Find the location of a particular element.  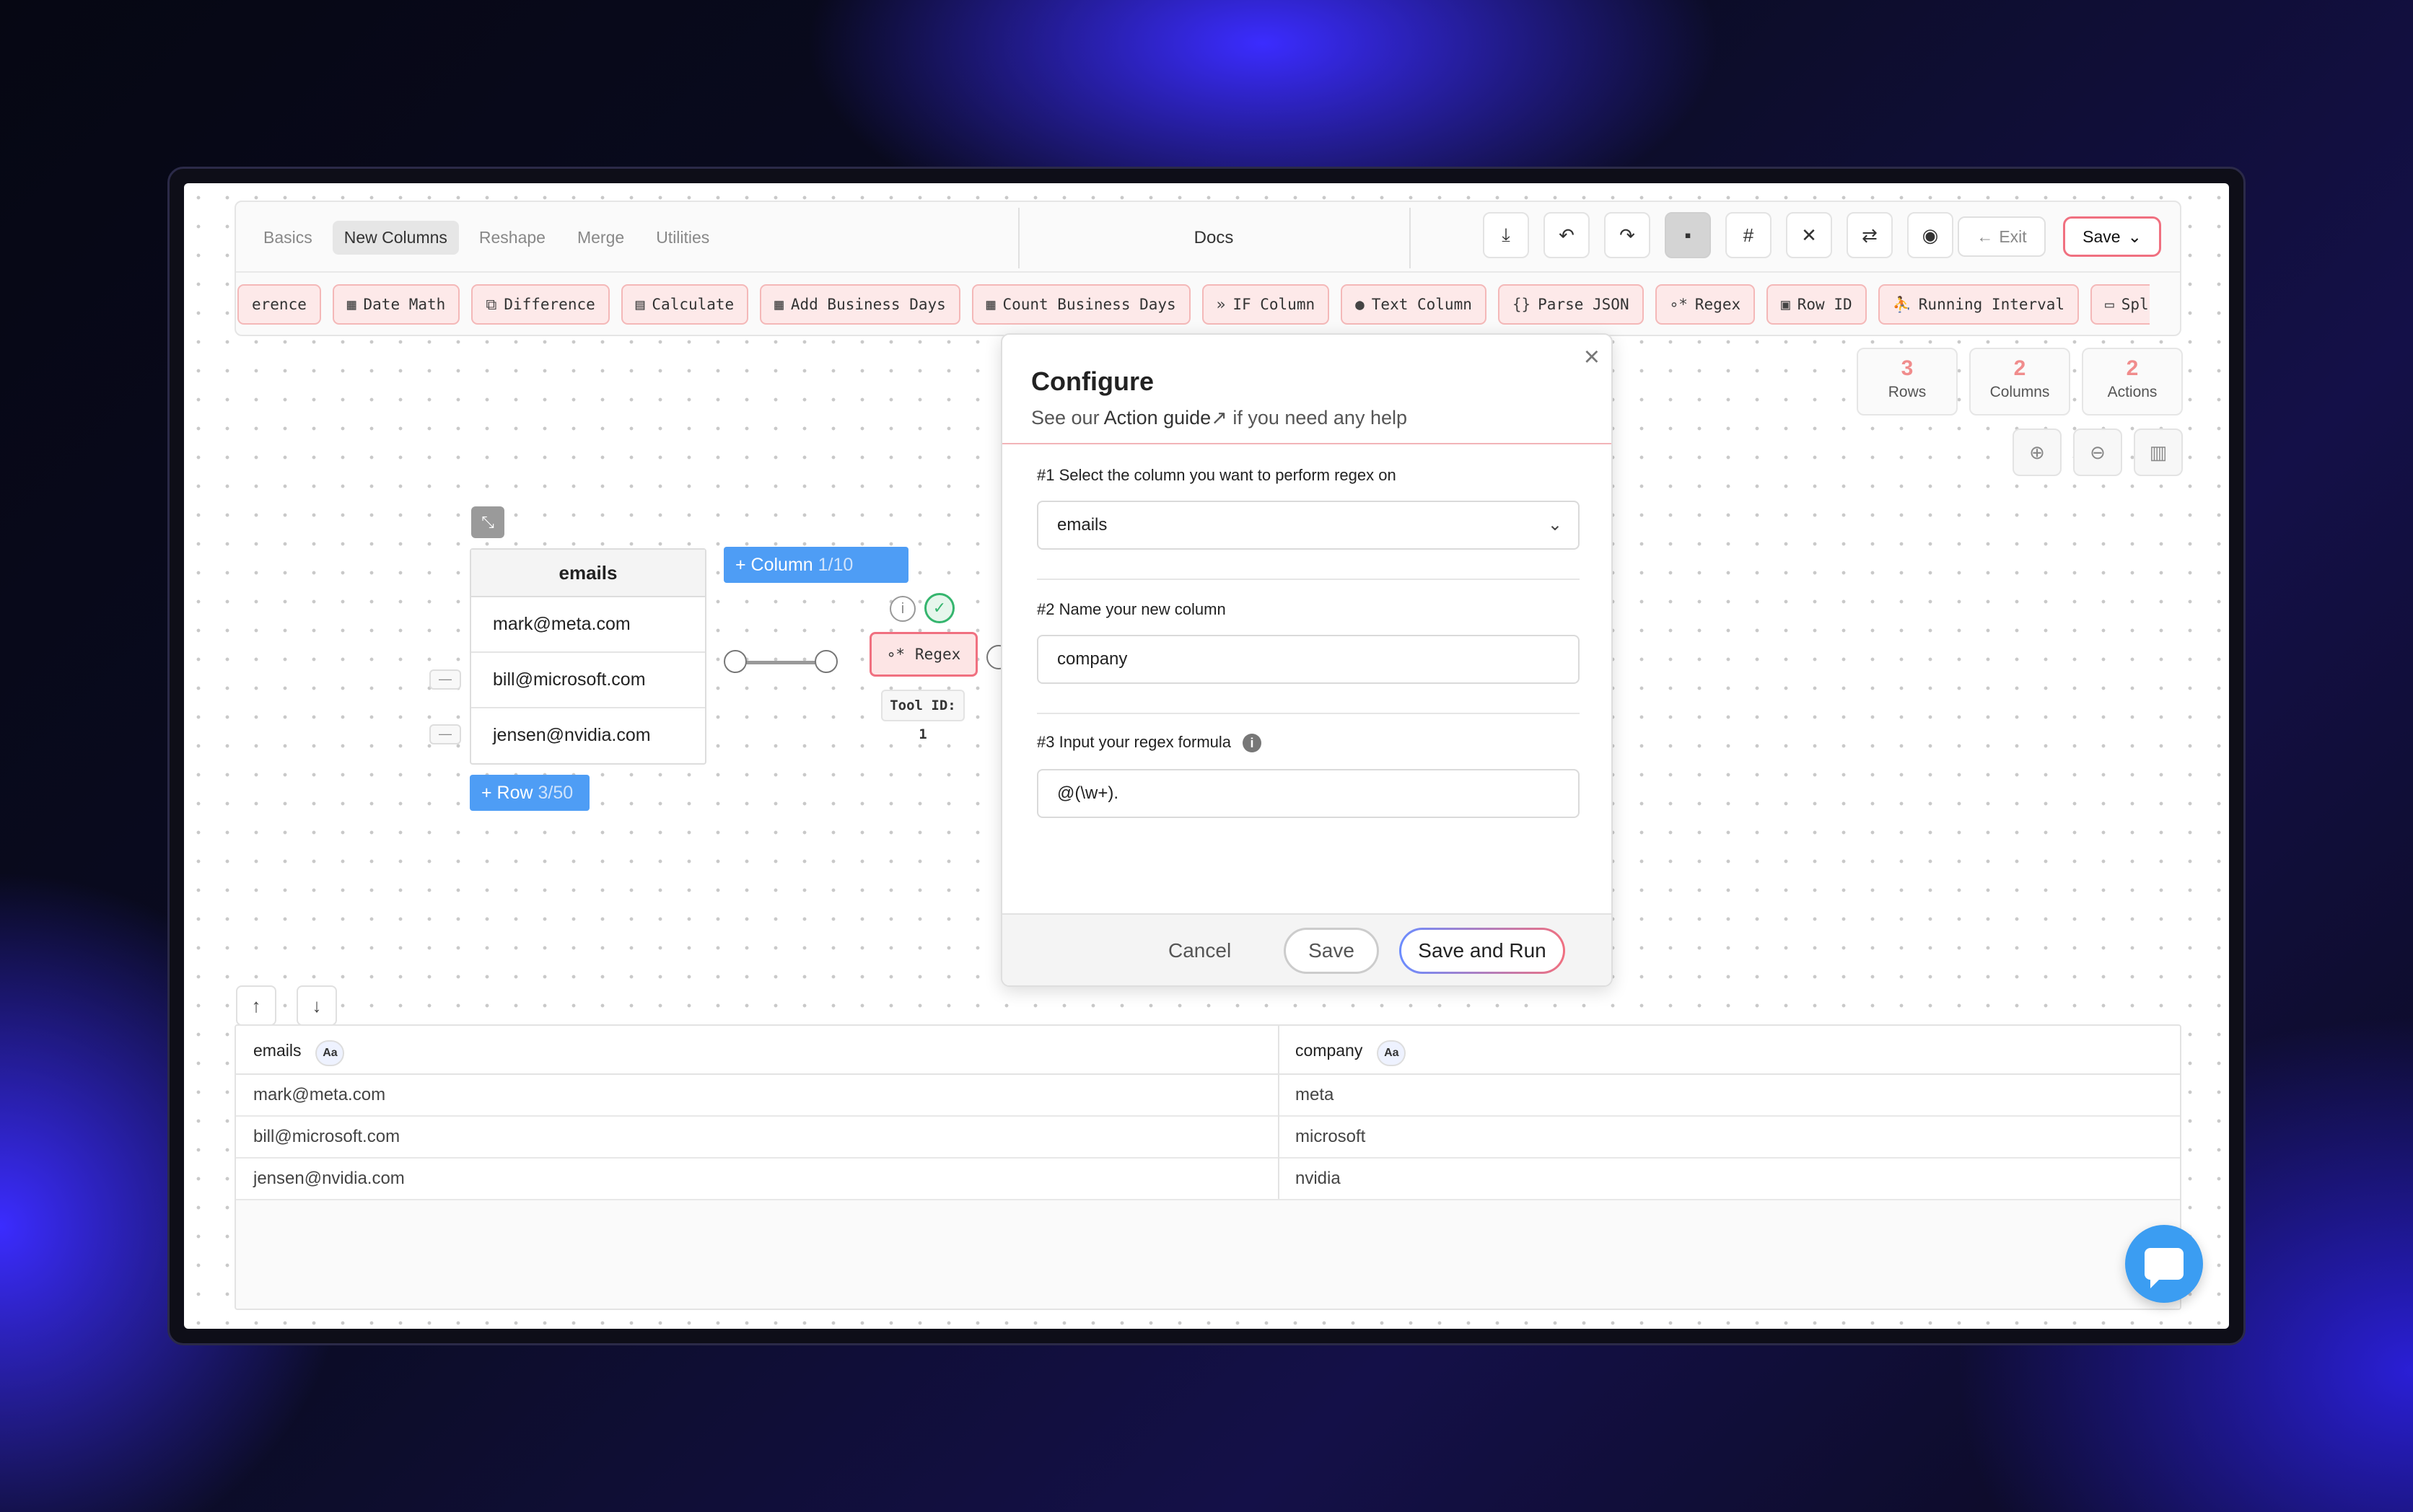

note-icon: ▪ is located at coordinates (1688, 235).